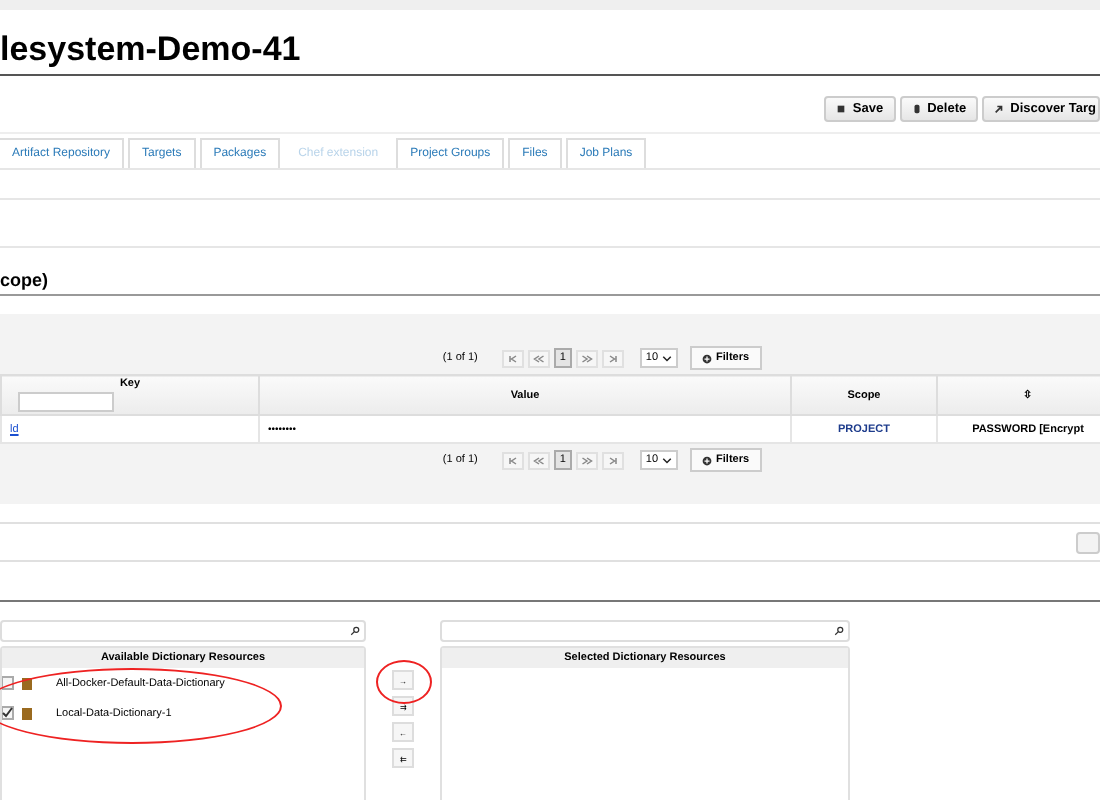  I want to click on key-filter-field, so click(66, 402).